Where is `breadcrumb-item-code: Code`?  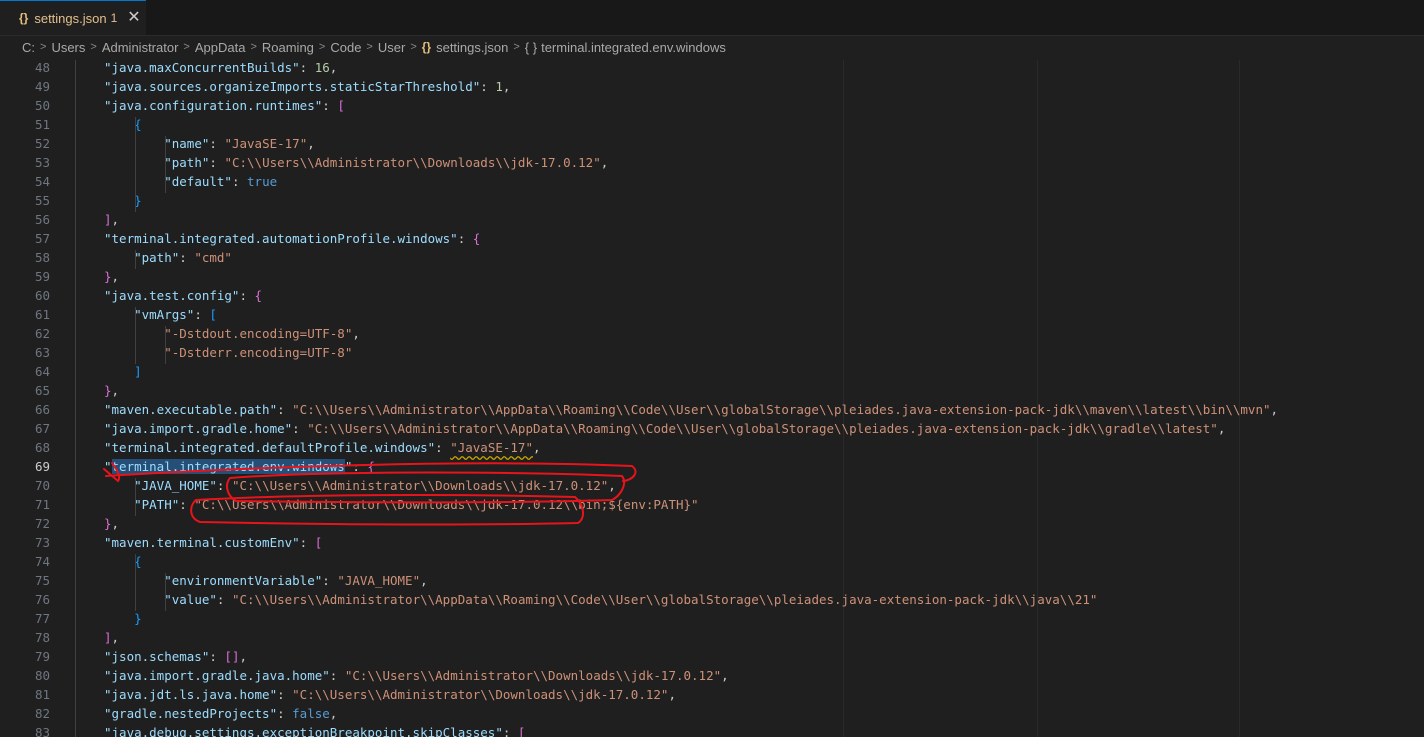 breadcrumb-item-code: Code is located at coordinates (345, 47).